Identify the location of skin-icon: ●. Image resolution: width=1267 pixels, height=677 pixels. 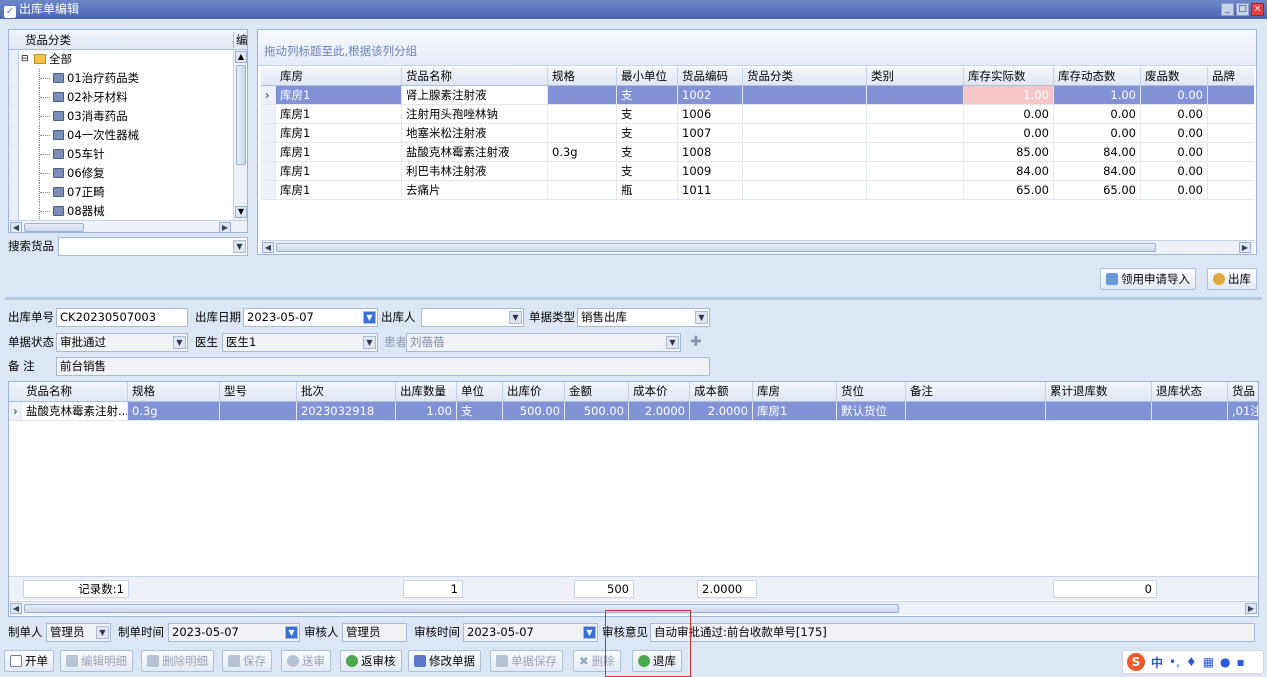
(1225, 662).